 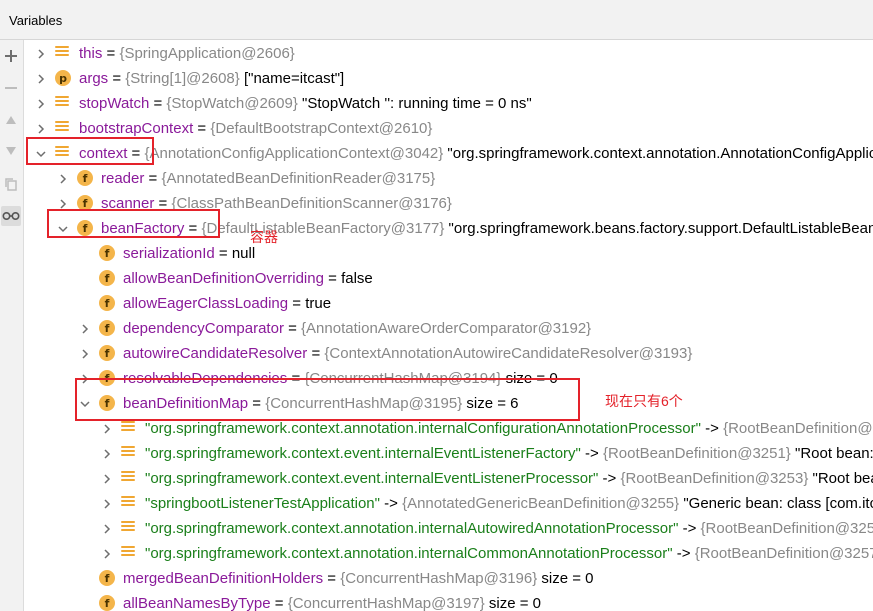 What do you see at coordinates (232, 103) in the screenshot?
I see `object-reference: {StopWatch@2609}` at bounding box center [232, 103].